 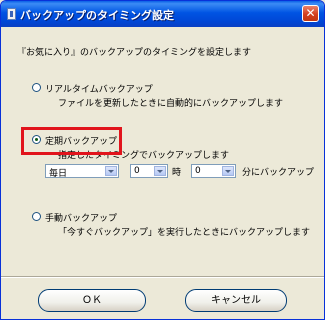 I want to click on hour-select: 0, so click(x=149, y=171).